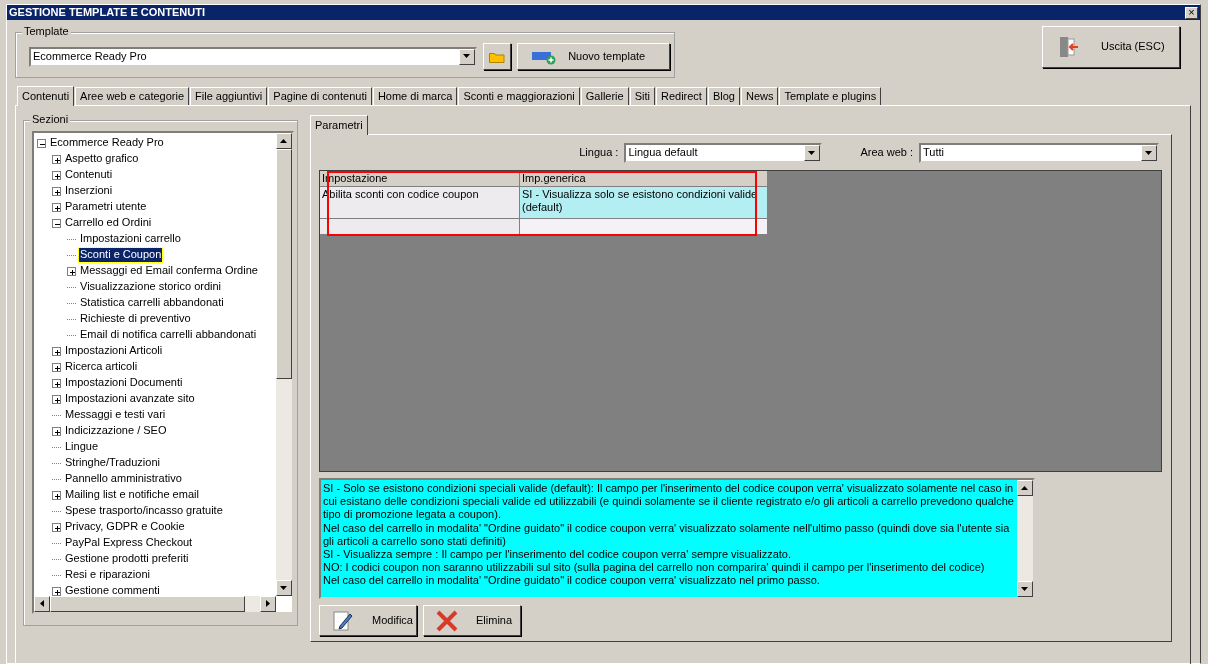 The image size is (1208, 664). I want to click on tree-item: Impostazioni Articoli, so click(114, 351).